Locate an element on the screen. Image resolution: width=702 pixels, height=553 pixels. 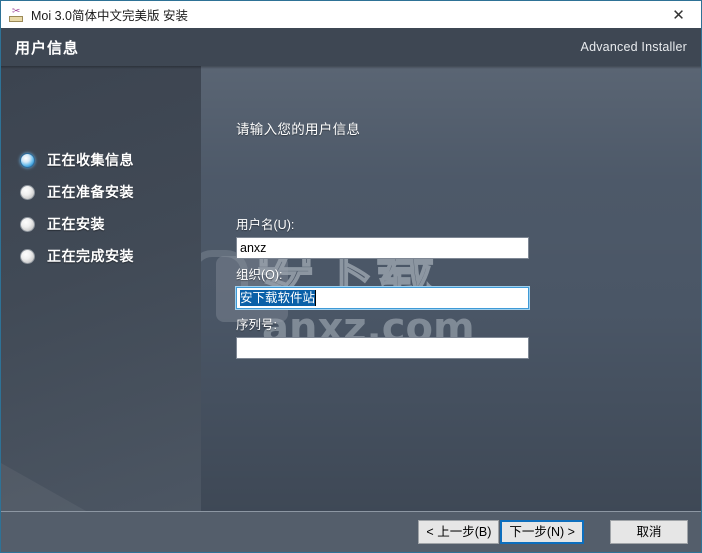
serial-field-group: 序列号: is located at coordinates (382, 336).